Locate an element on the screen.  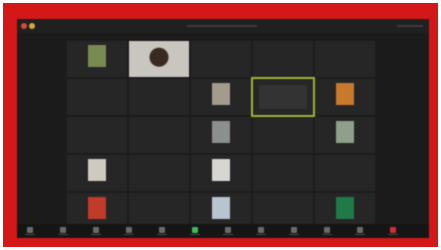
mic-icon is located at coordinates (30, 230).